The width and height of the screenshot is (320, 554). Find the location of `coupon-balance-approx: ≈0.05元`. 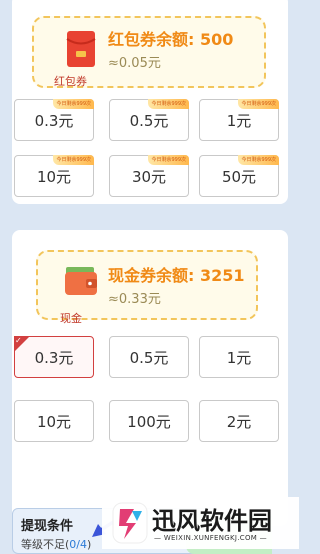

coupon-balance-approx: ≈0.05元 is located at coordinates (134, 63).